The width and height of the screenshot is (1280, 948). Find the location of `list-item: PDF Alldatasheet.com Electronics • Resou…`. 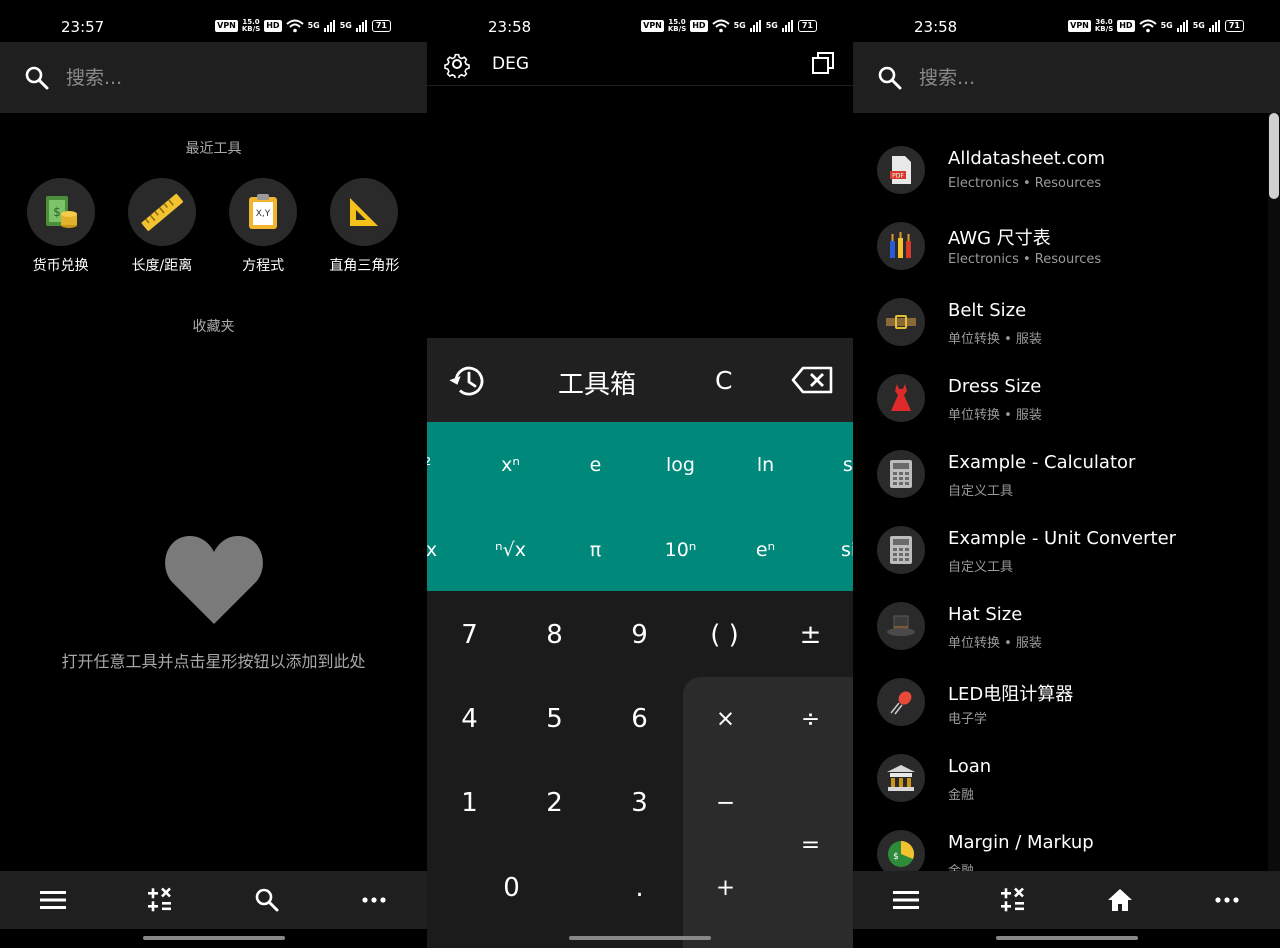

list-item: PDF Alldatasheet.com Electronics • Resou… is located at coordinates (1066, 173).